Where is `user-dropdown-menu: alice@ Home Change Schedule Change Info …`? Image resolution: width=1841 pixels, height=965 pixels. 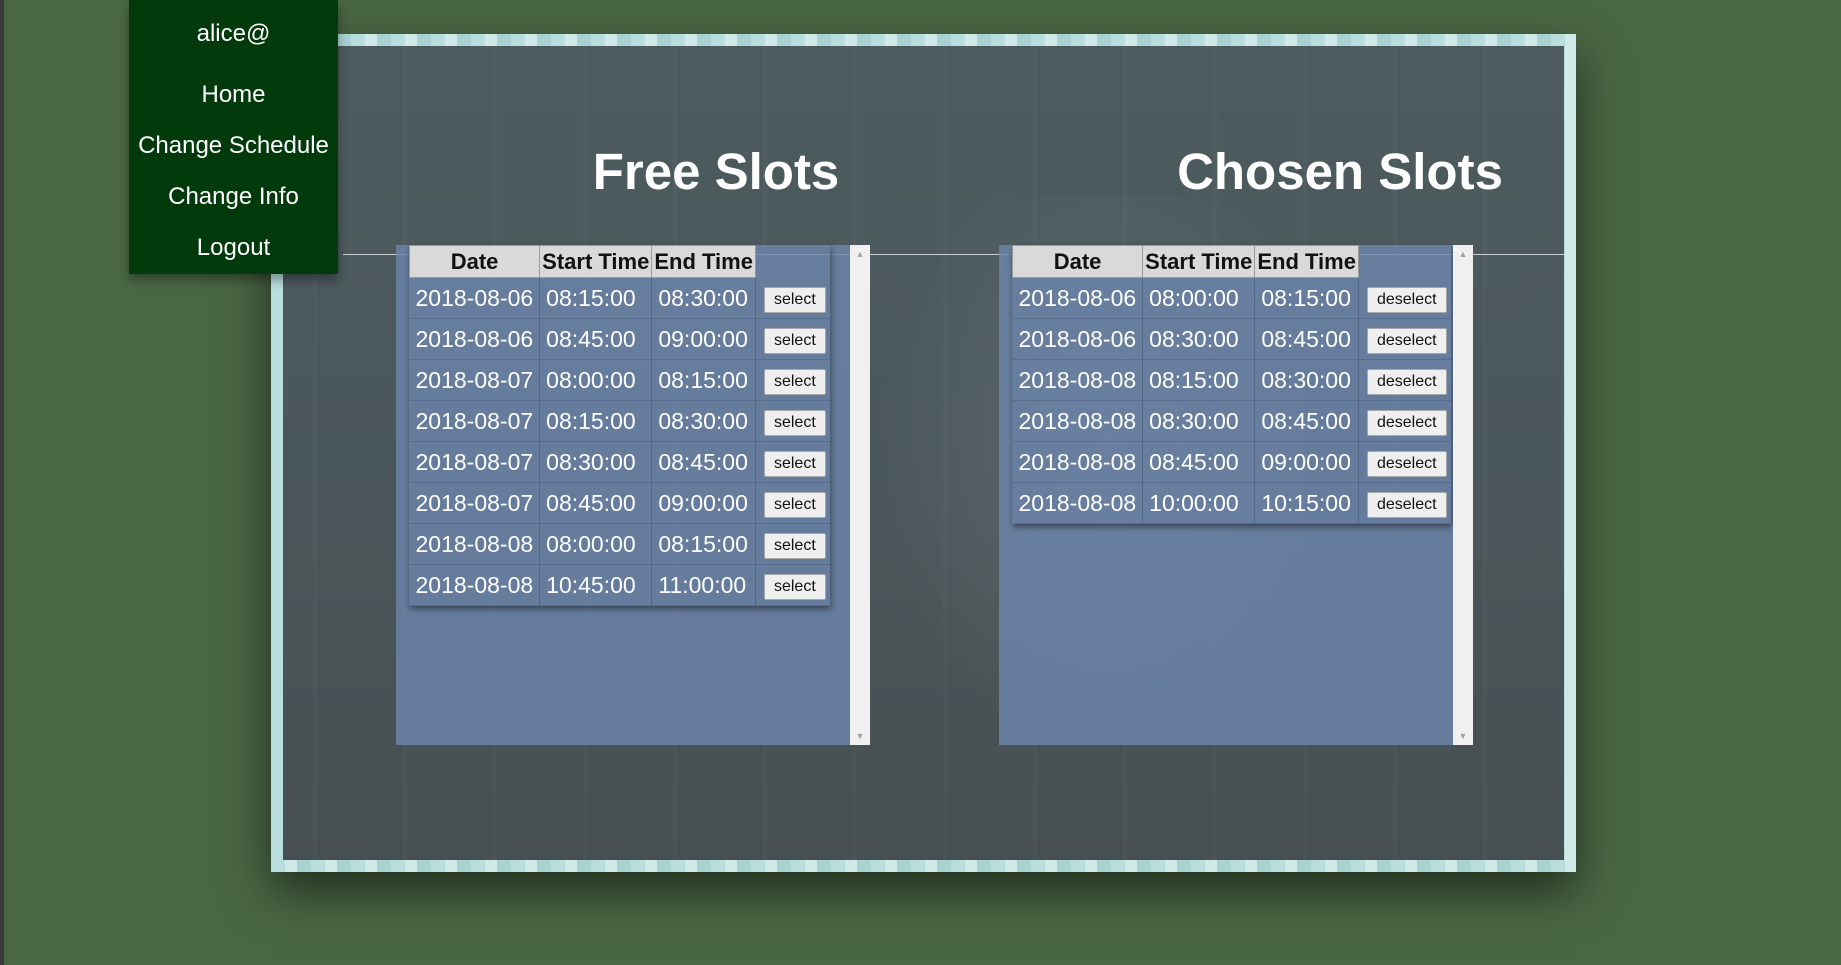
user-dropdown-menu: alice@ Home Change Schedule Change Info … is located at coordinates (233, 137).